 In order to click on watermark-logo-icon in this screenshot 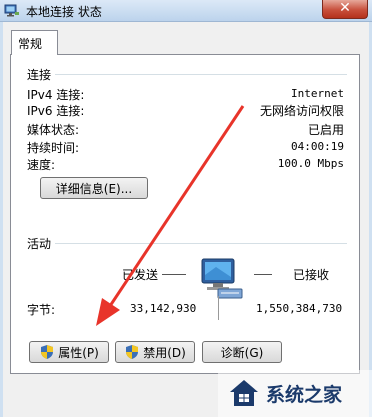, I will do `click(244, 393)`.